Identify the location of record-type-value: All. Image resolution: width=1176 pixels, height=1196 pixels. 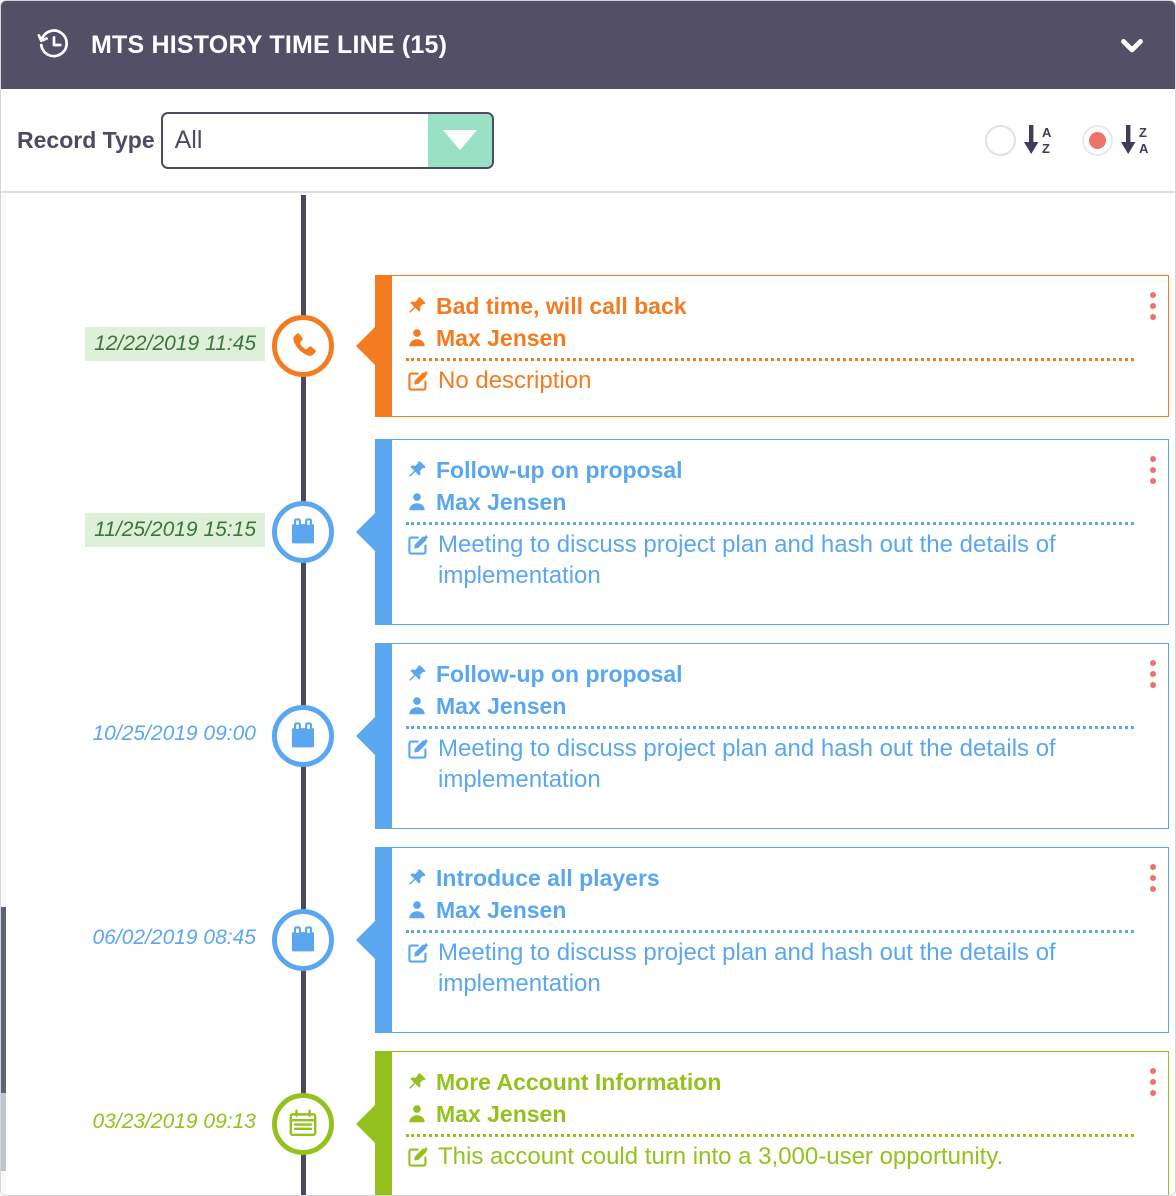
(188, 139).